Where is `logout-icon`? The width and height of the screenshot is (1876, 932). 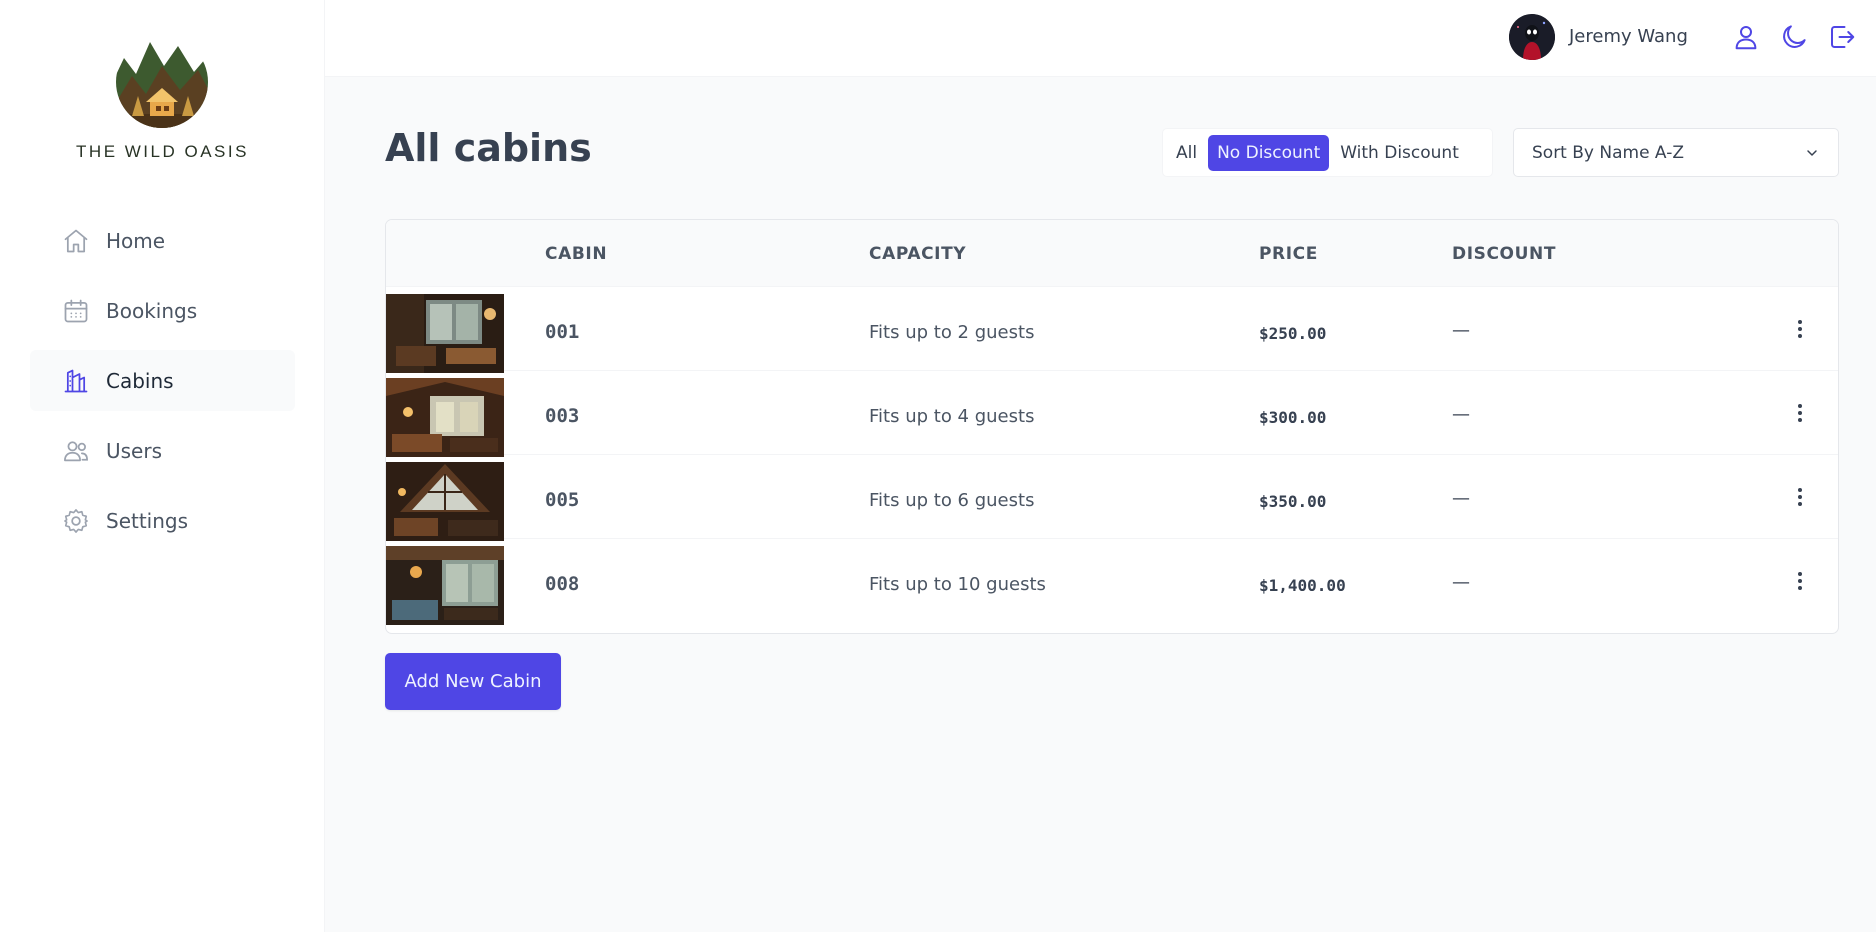
logout-icon is located at coordinates (1843, 37).